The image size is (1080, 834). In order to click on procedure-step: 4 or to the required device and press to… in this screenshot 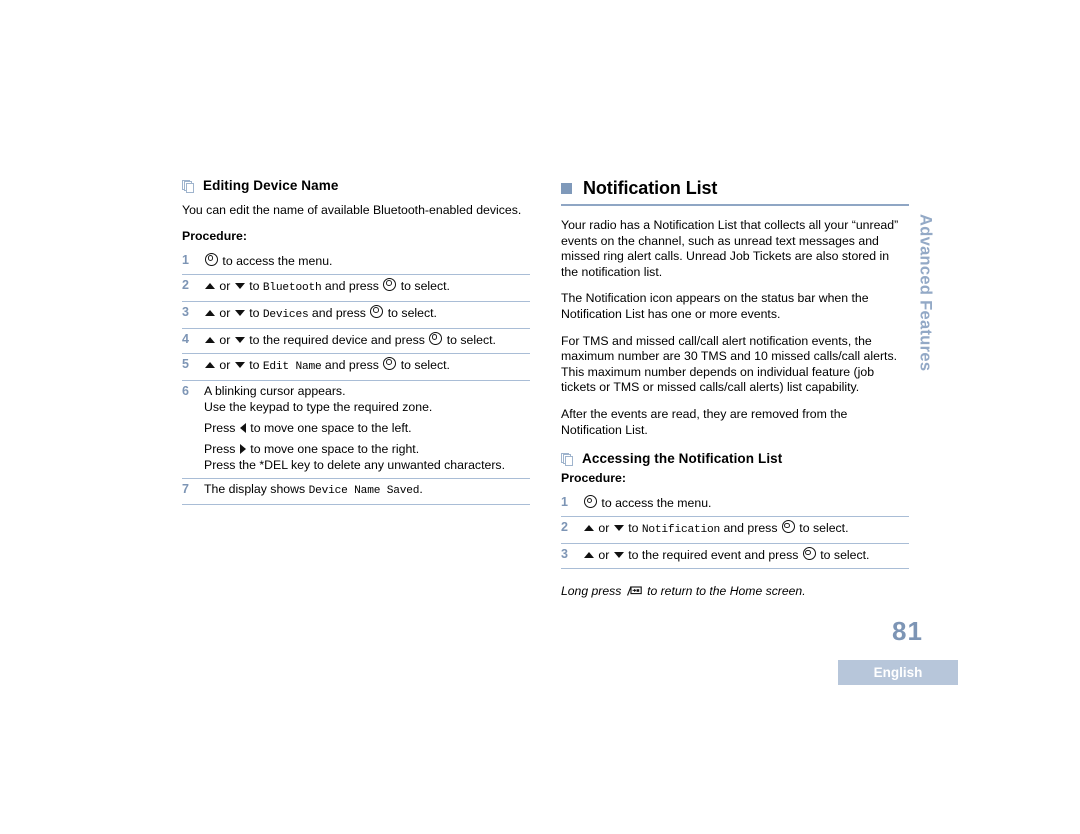, I will do `click(356, 341)`.